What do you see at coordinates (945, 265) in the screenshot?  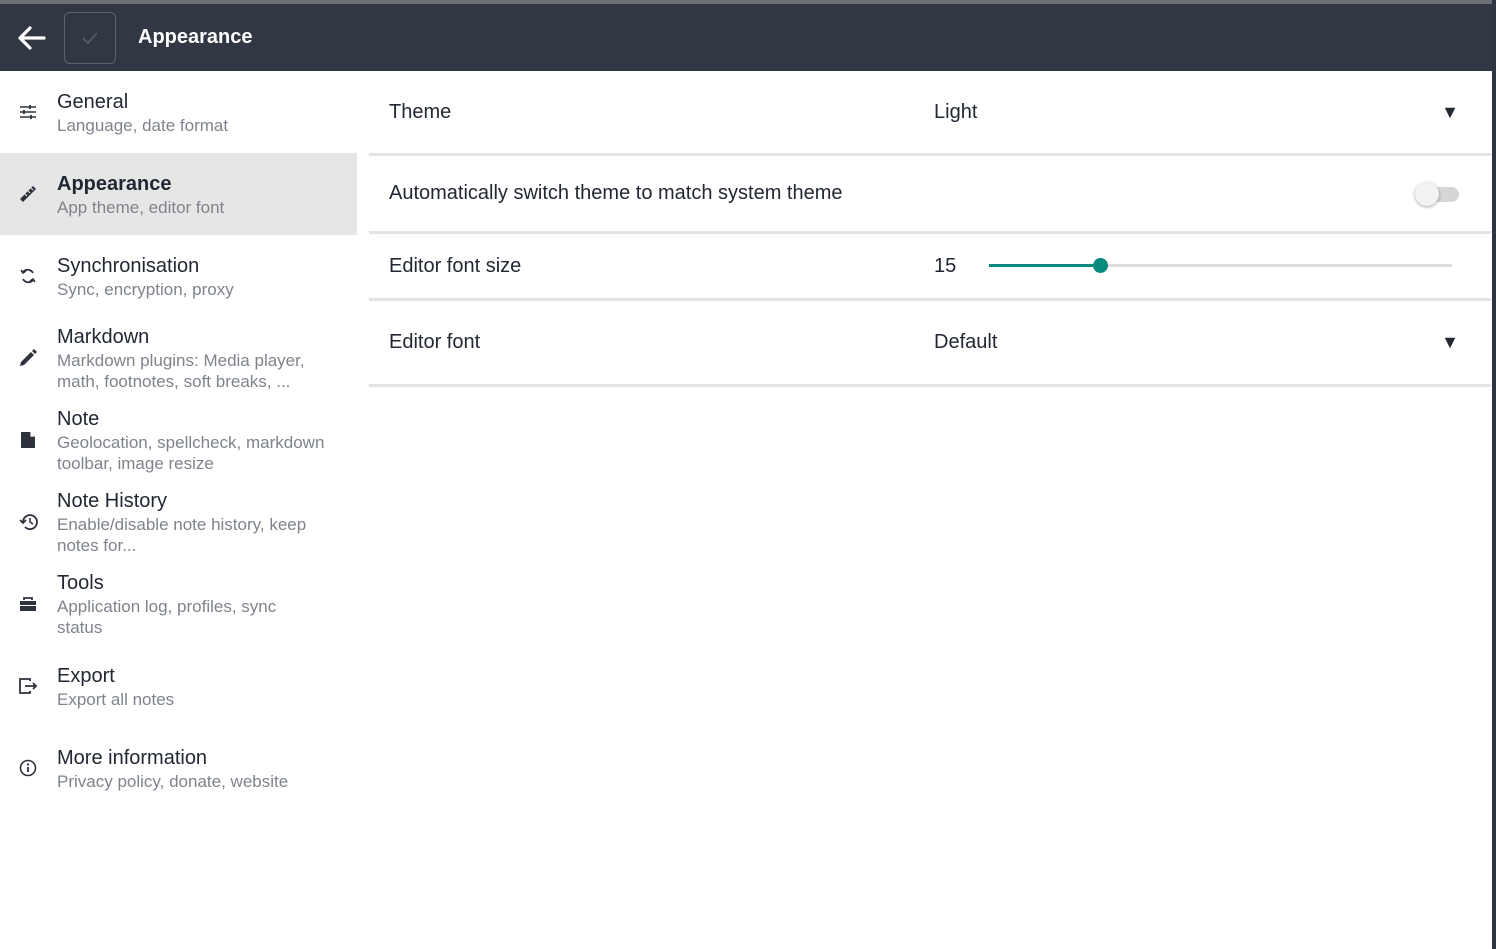 I see `font-size-value: 15` at bounding box center [945, 265].